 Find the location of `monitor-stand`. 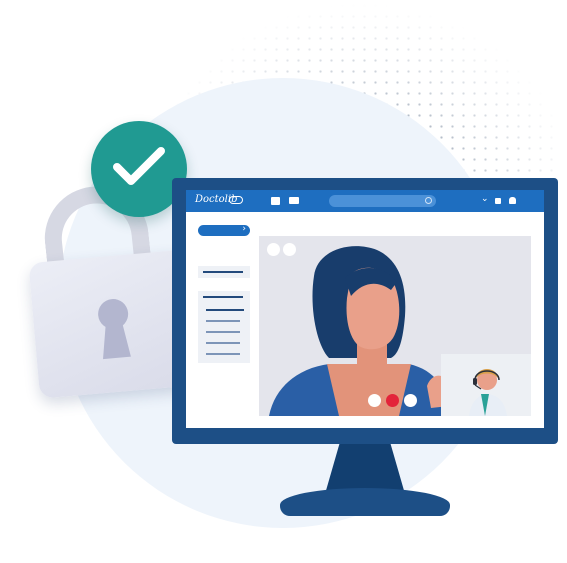

monitor-stand is located at coordinates (365, 502).